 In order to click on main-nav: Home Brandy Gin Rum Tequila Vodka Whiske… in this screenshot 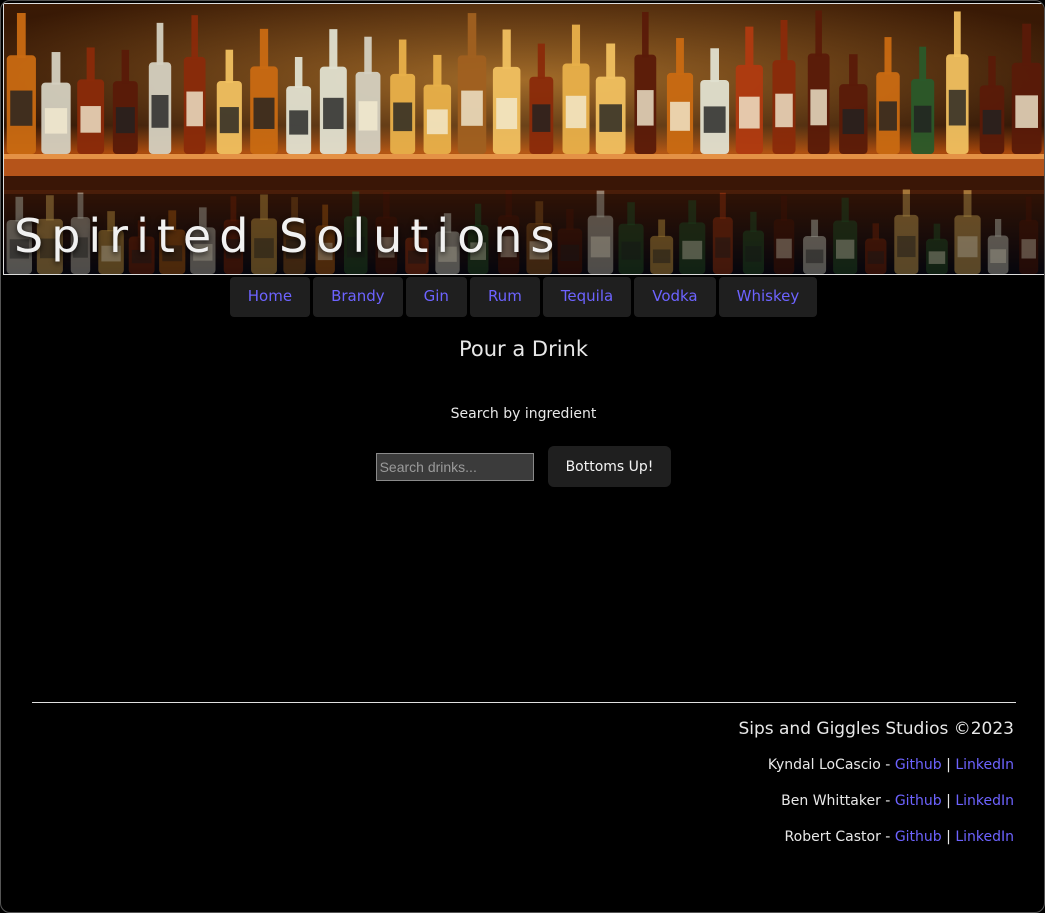, I will do `click(522, 297)`.